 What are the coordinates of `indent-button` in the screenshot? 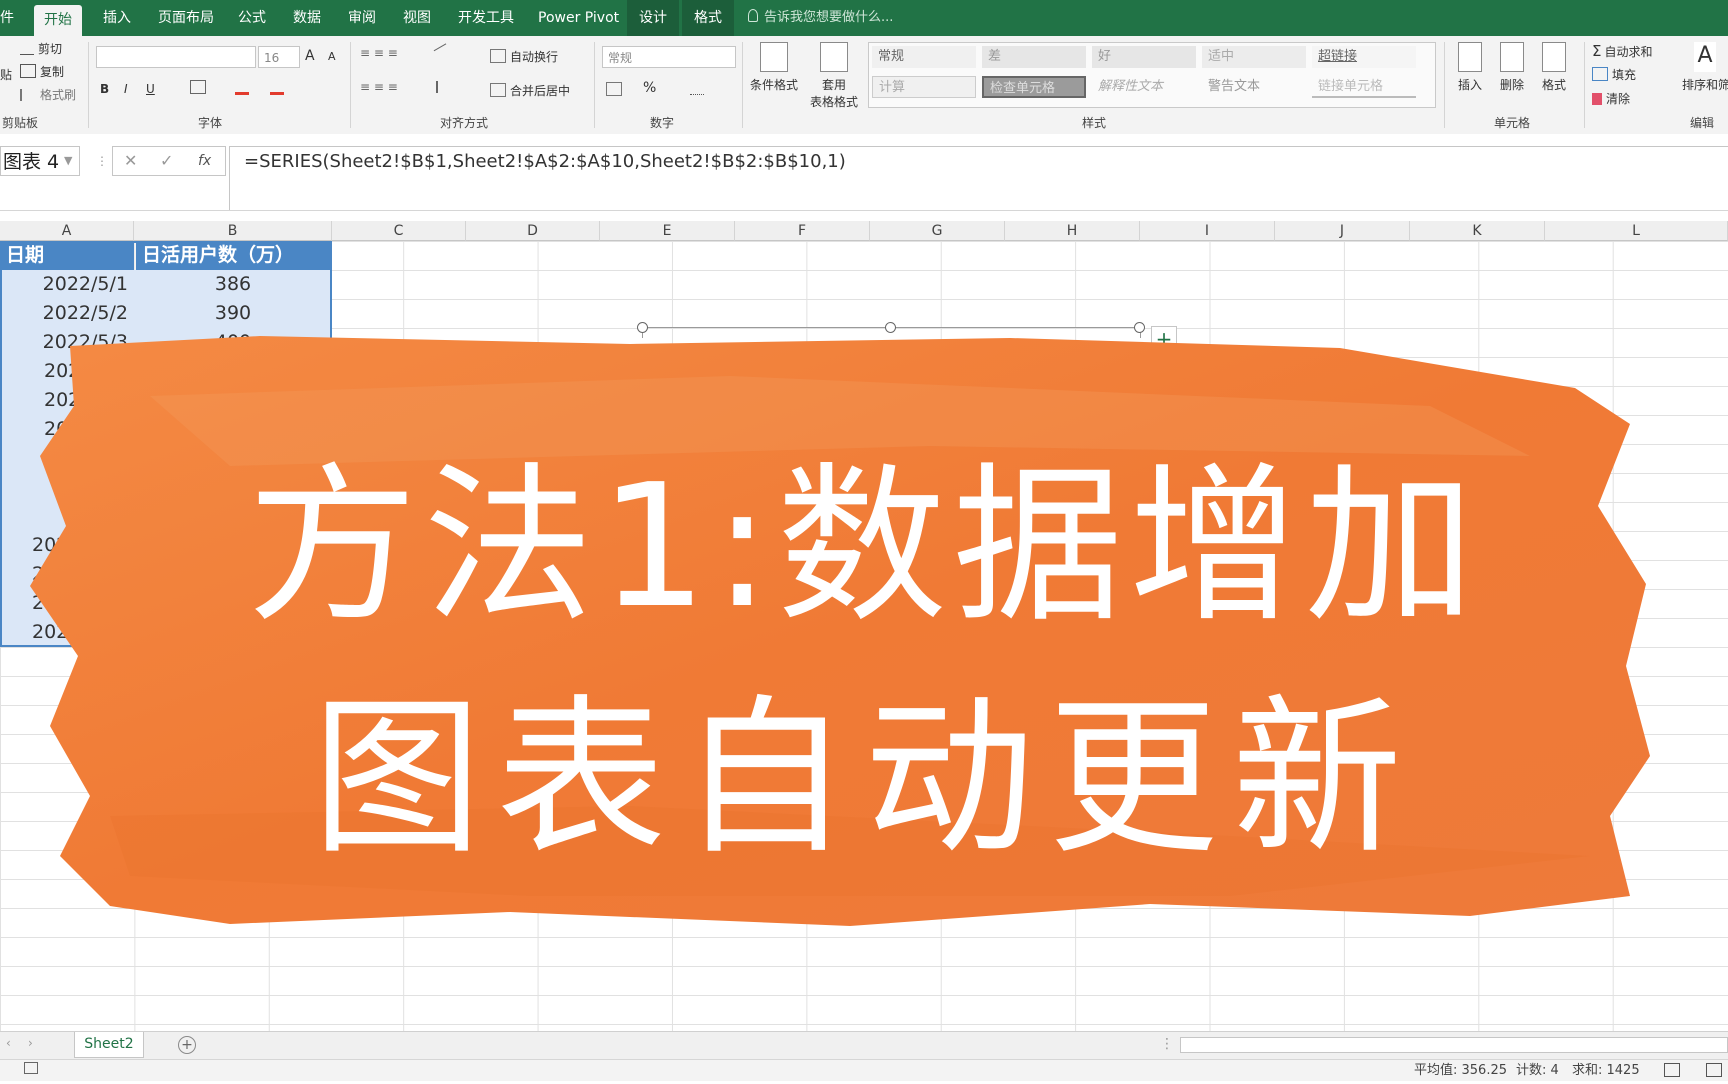 It's located at (446, 87).